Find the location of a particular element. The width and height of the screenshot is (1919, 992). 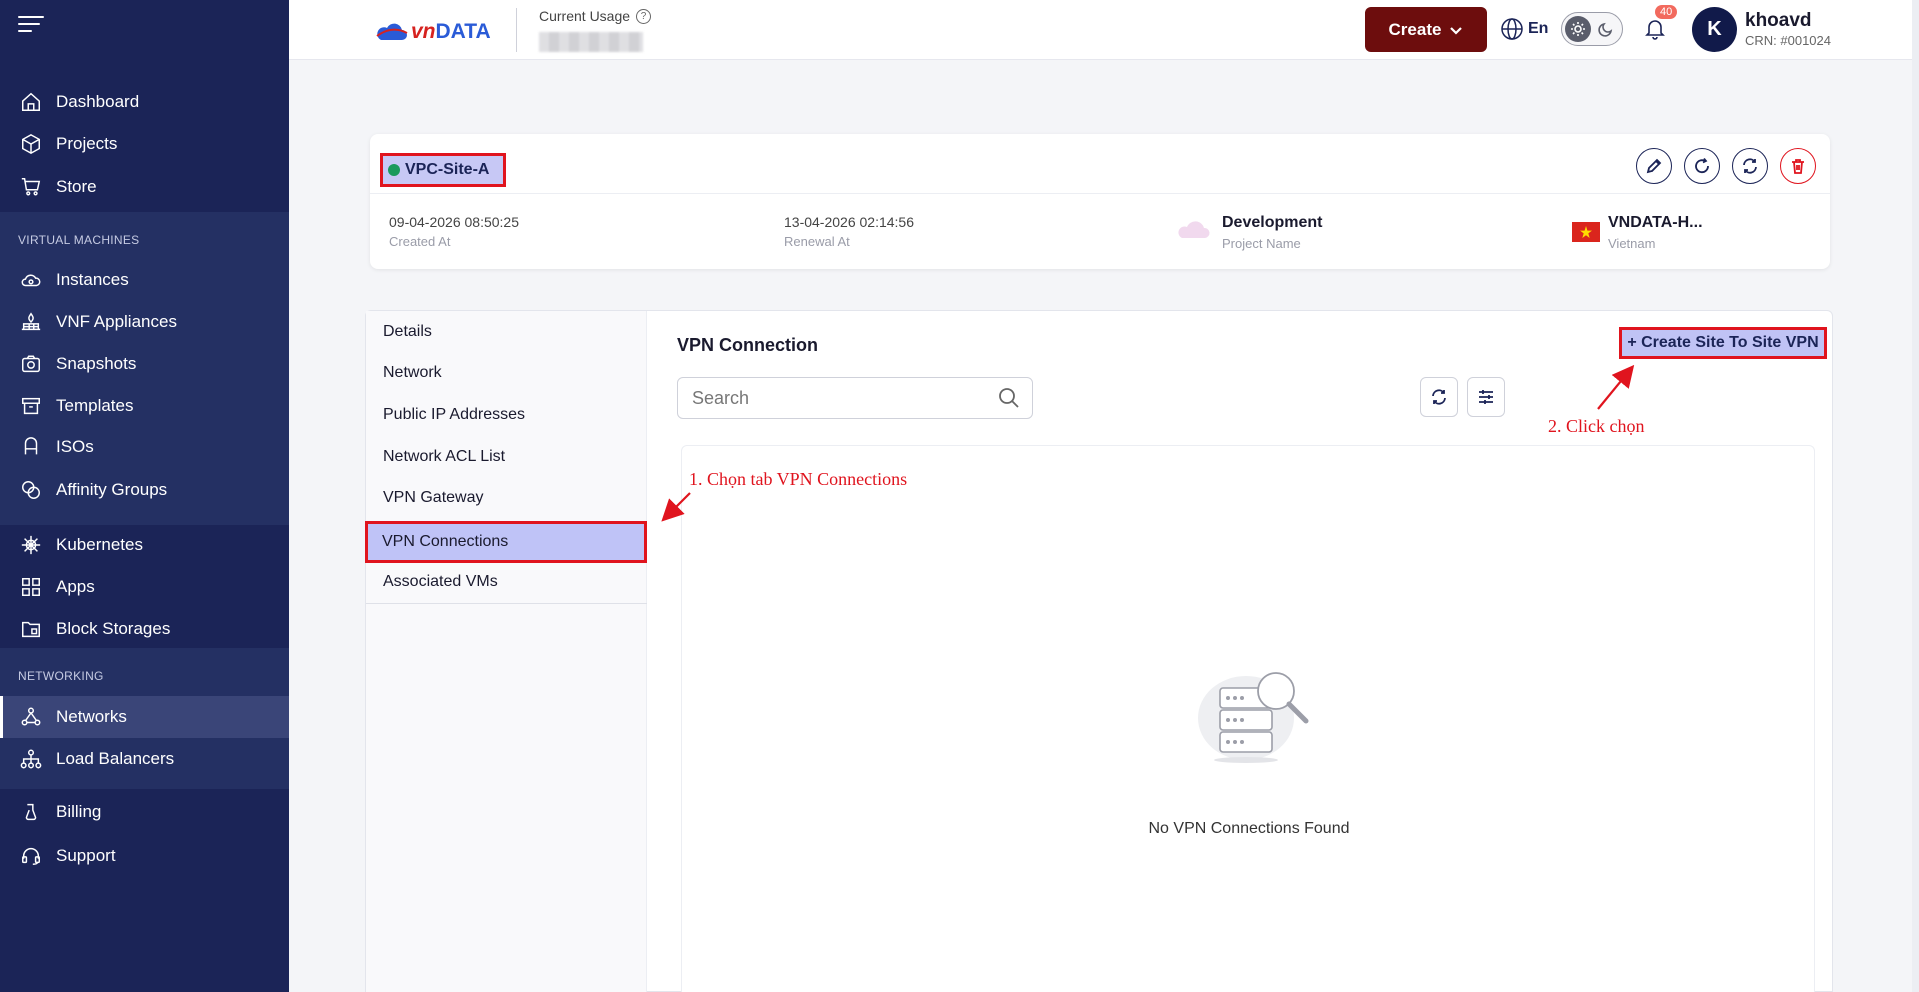

chevron-down-icon is located at coordinates (1456, 30).